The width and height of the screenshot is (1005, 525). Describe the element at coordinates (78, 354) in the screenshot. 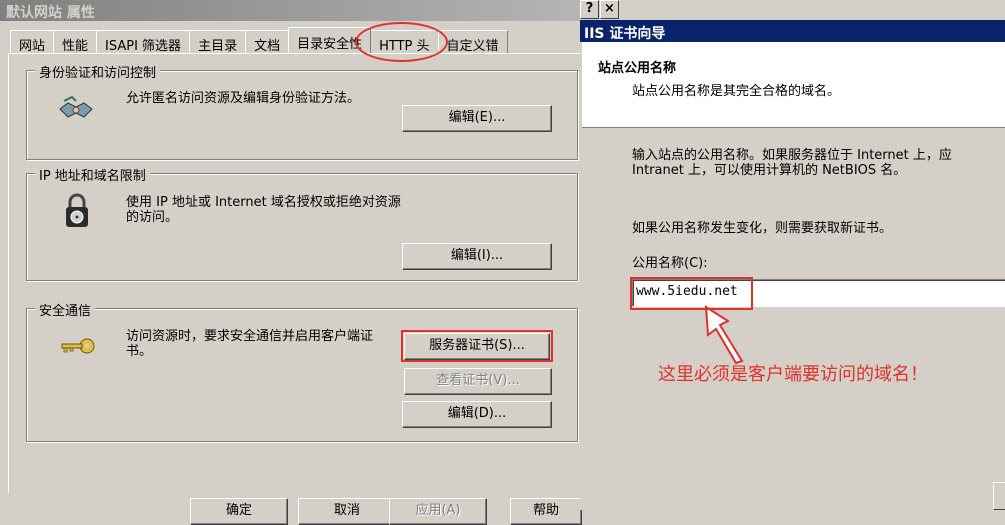

I see `key-icon` at that location.